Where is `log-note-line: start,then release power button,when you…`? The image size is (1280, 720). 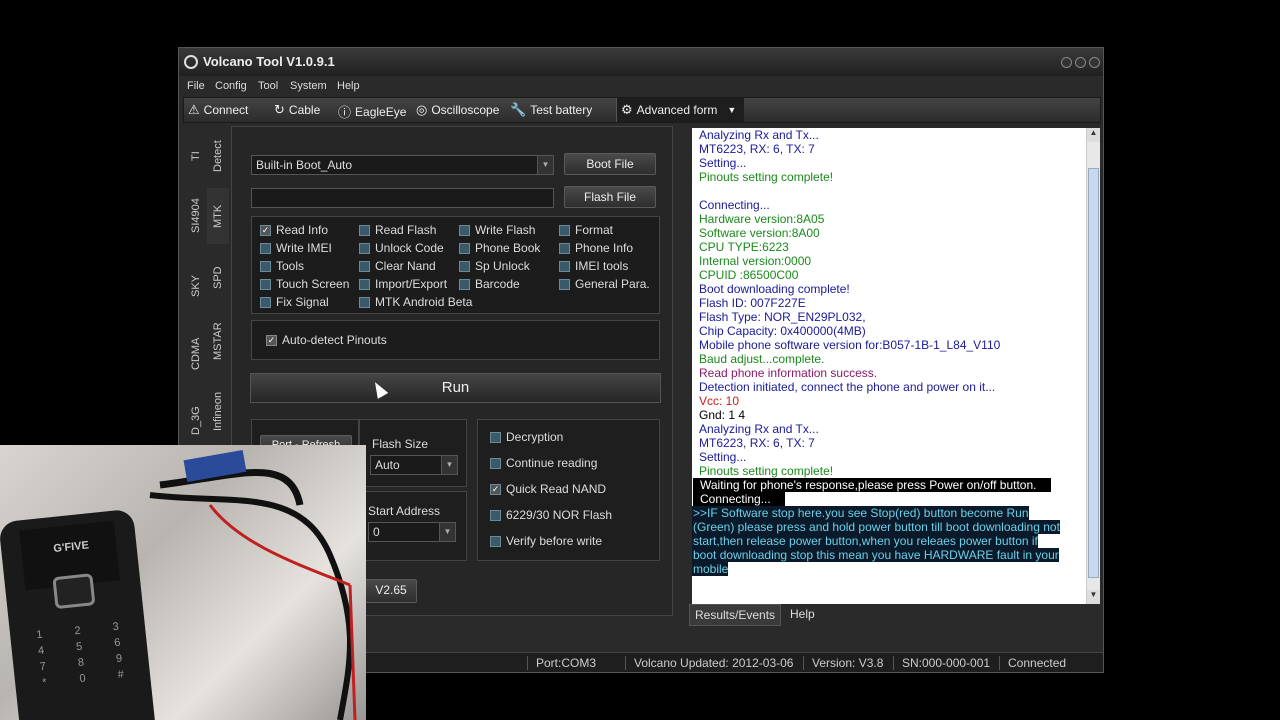
log-note-line: start,then release power button,when you… is located at coordinates (865, 541).